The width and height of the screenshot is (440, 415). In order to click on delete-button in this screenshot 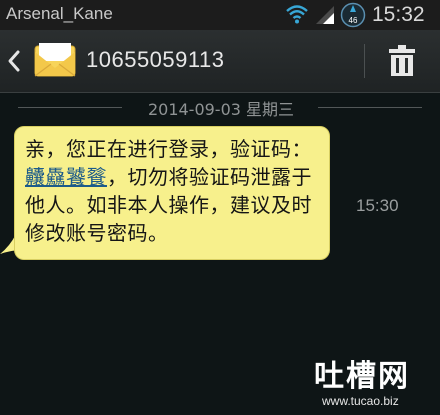, I will do `click(402, 61)`.